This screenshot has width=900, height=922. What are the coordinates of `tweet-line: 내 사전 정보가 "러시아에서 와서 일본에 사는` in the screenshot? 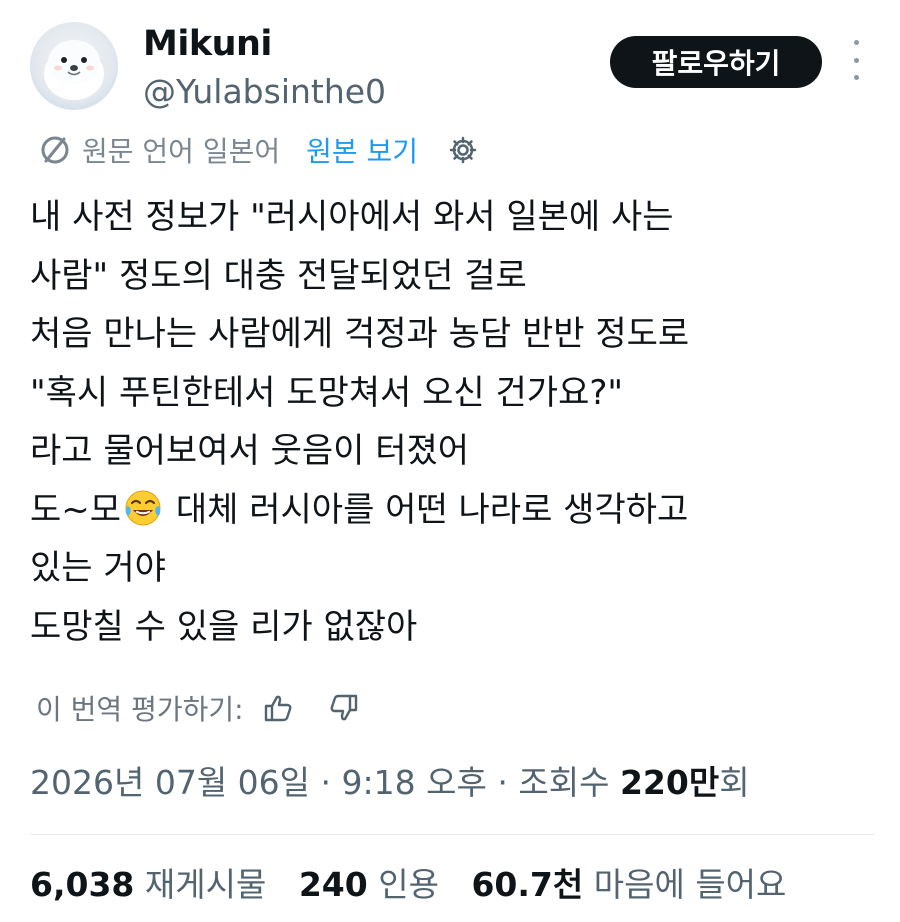 It's located at (352, 217).